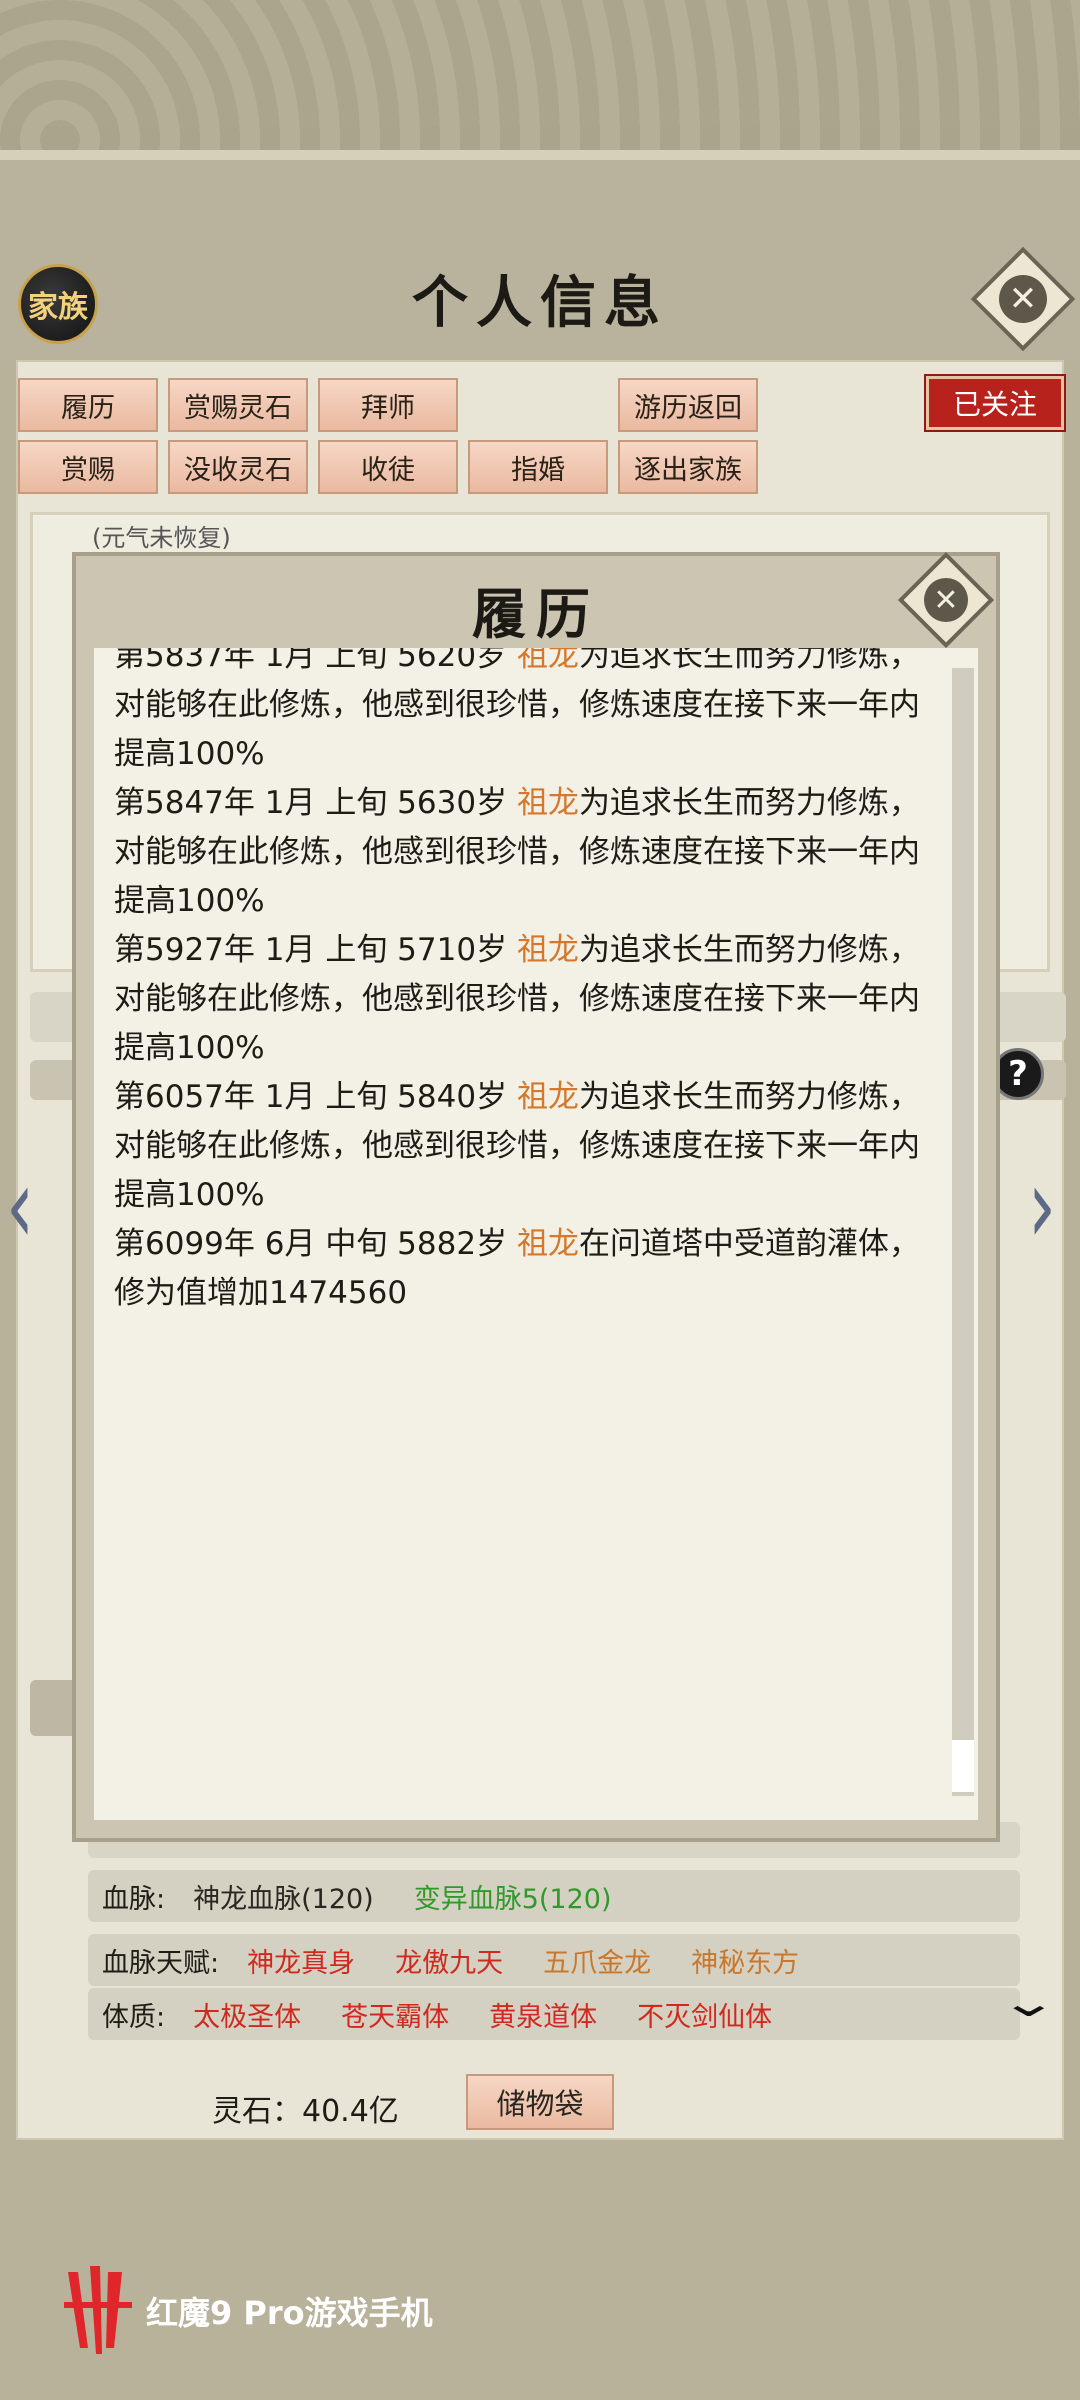  I want to click on storage-bag-button: 储物袋, so click(540, 2102).